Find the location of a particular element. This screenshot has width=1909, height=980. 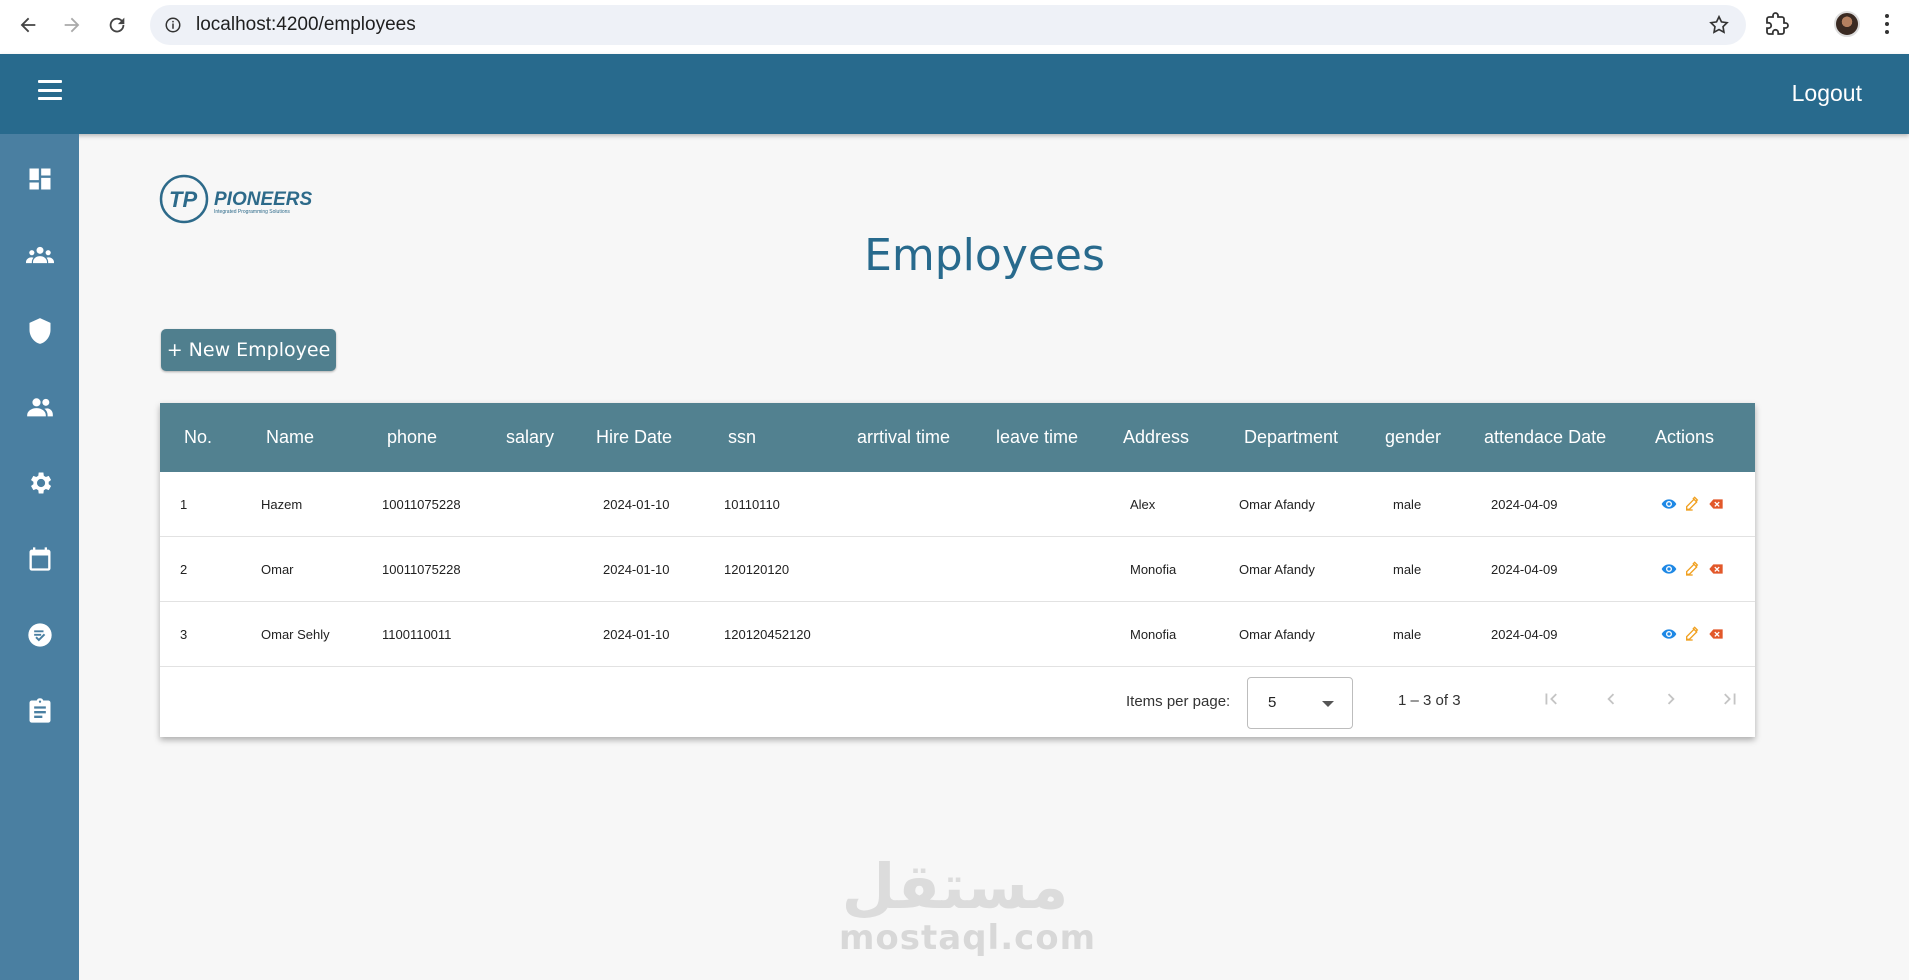

browser-toolbar: localhost:4200/employees is located at coordinates (954, 27).